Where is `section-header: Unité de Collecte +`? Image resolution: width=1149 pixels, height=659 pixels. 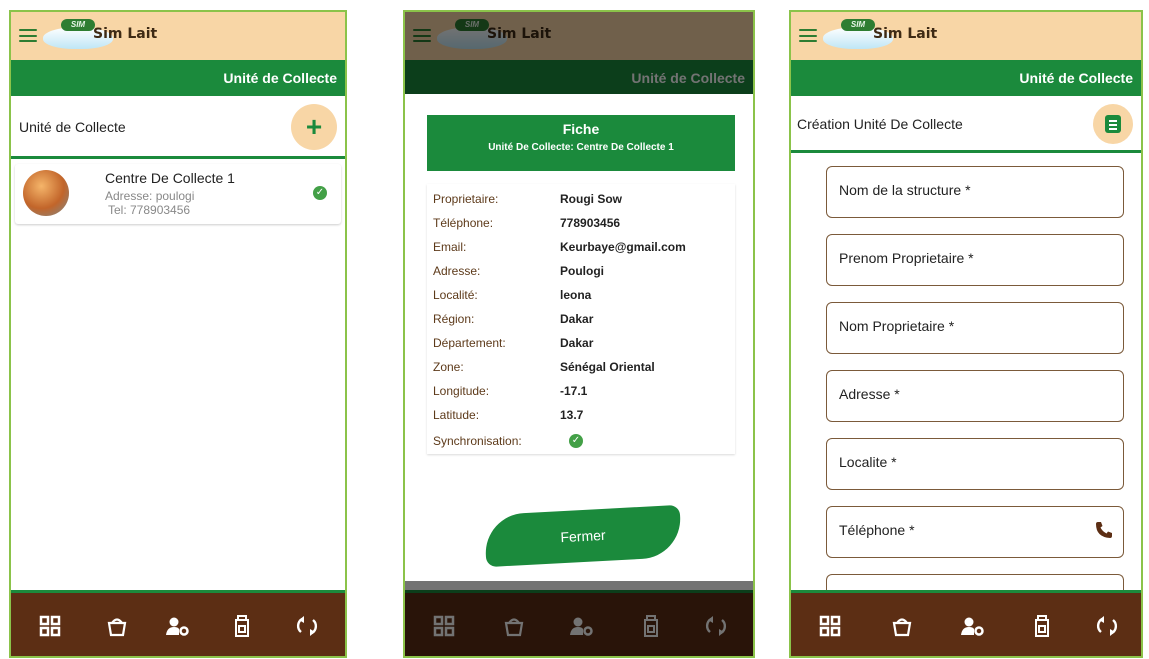
section-header: Unité de Collecte + is located at coordinates (178, 128).